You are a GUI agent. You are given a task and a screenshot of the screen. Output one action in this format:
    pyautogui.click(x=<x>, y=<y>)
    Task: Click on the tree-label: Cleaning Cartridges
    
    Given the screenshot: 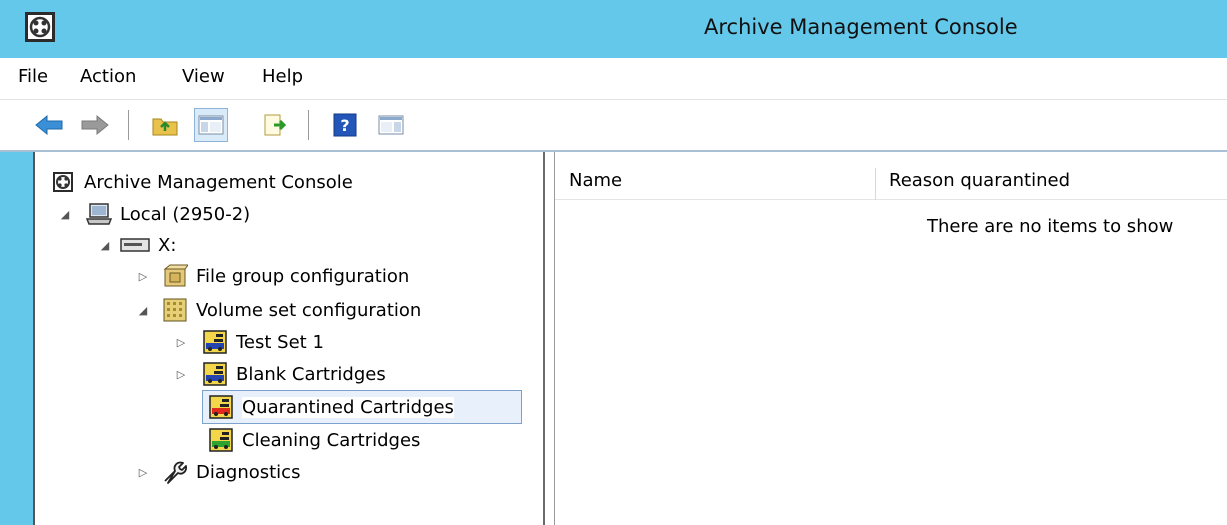 What is the action you would take?
    pyautogui.click(x=331, y=440)
    